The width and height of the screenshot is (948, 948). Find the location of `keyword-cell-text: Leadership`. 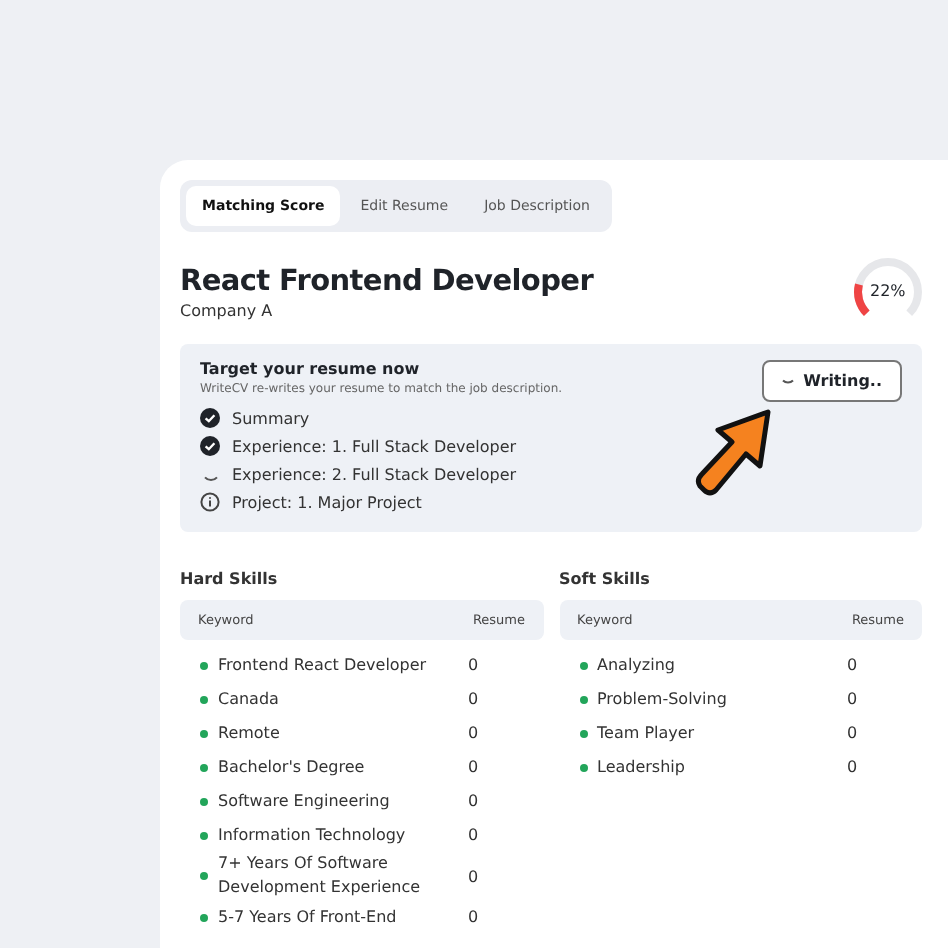

keyword-cell-text: Leadership is located at coordinates (642, 767).